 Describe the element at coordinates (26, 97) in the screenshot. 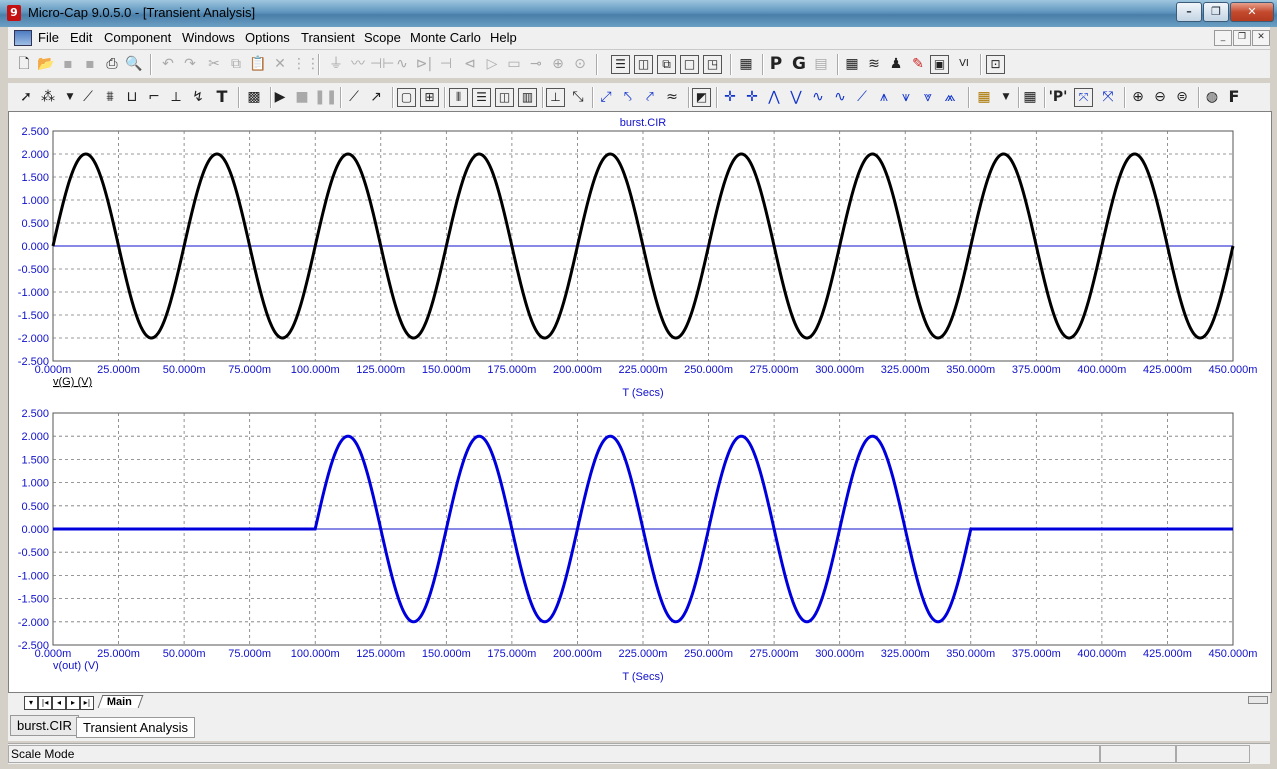

I see `select-arrow-icon: ➚` at that location.